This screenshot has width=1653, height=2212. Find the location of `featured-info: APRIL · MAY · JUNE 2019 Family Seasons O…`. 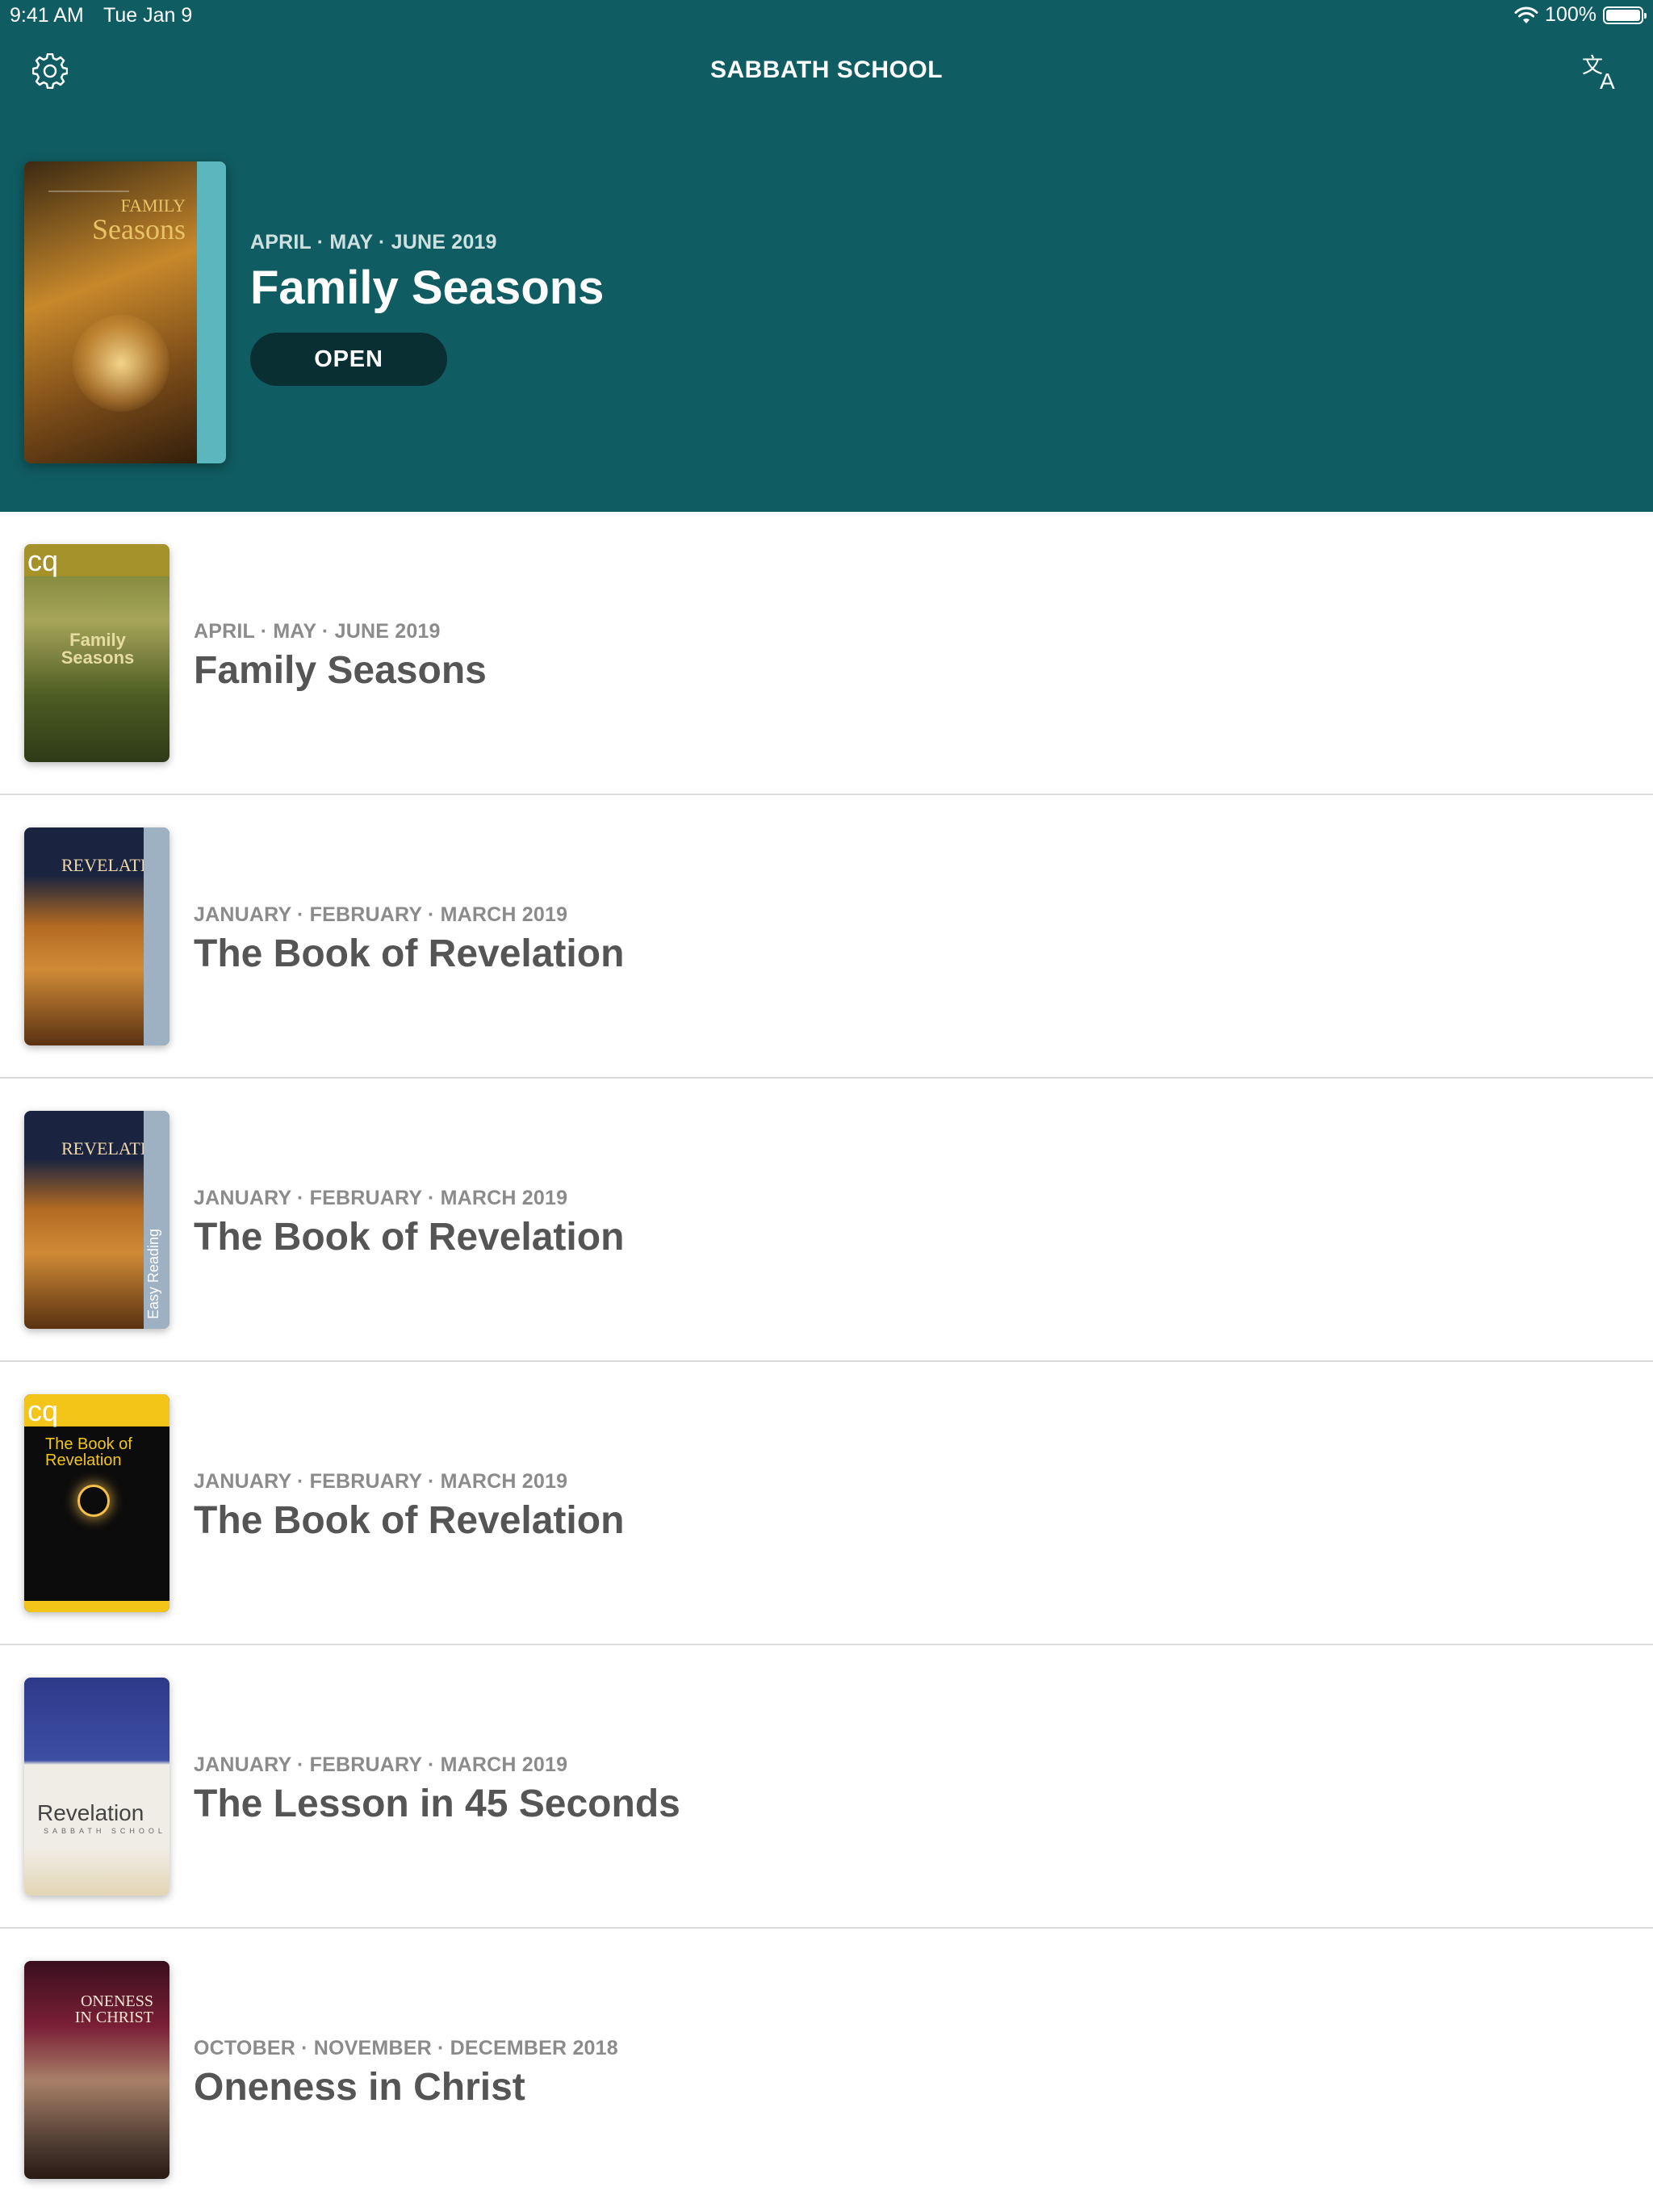

featured-info: APRIL · MAY · JUNE 2019 Family Seasons O… is located at coordinates (427, 308).